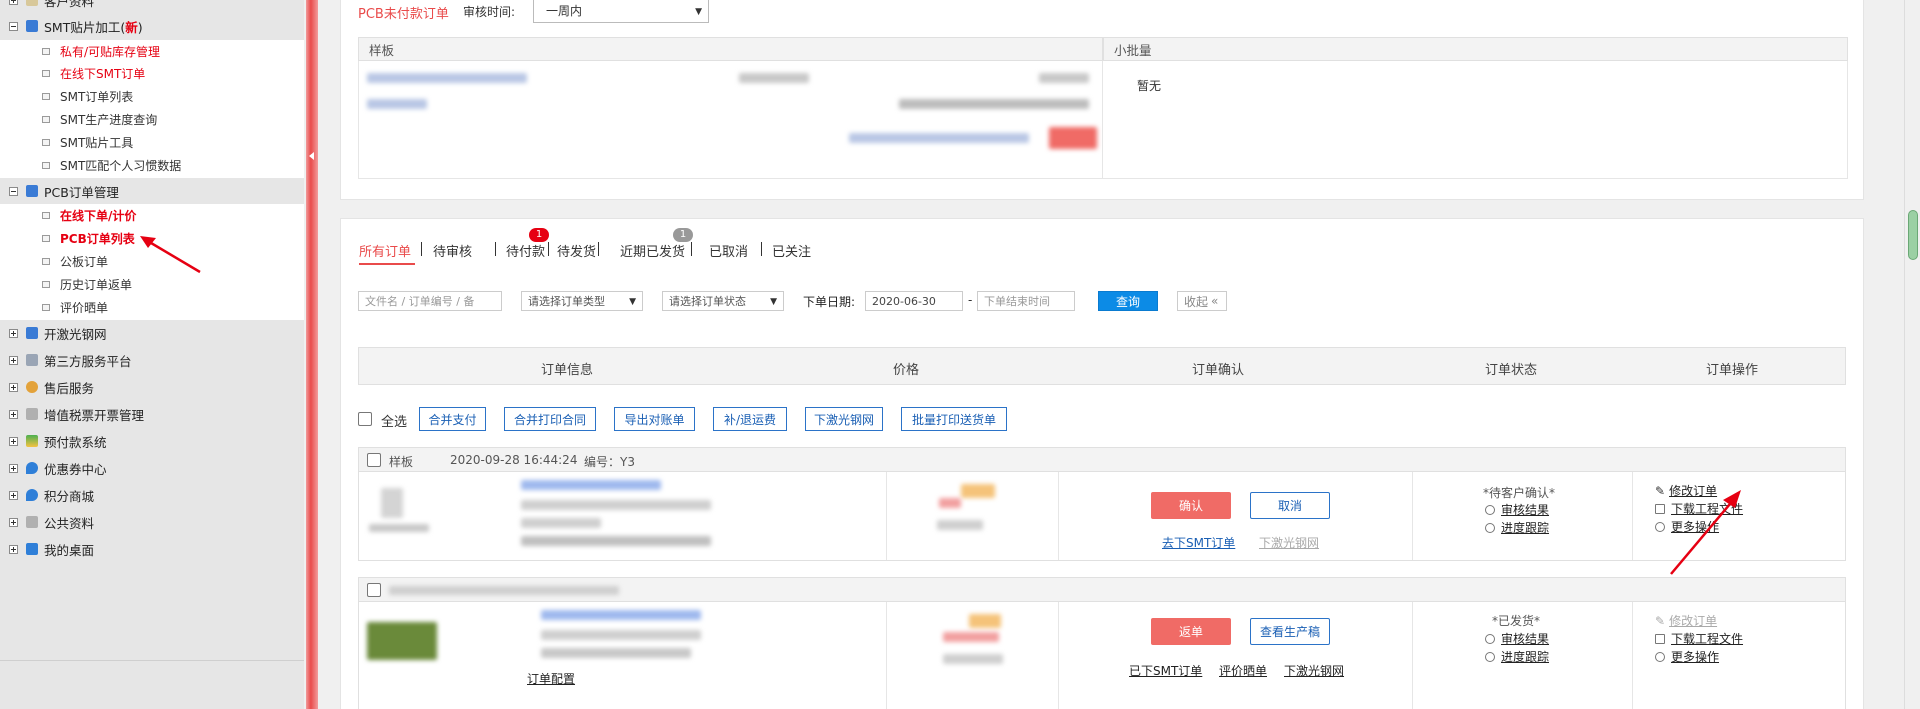  I want to click on more-actions-link: 更多操作, so click(1687, 656).